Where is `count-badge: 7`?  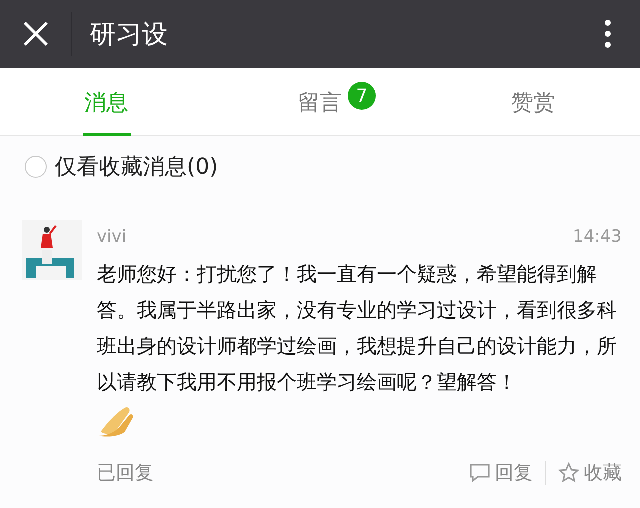 count-badge: 7 is located at coordinates (362, 96).